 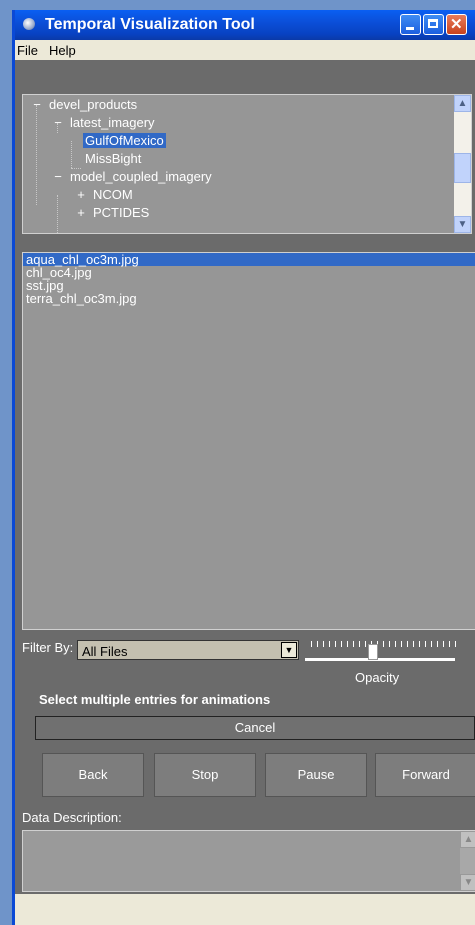 I want to click on filter-select: All Files ▼, so click(x=188, y=650).